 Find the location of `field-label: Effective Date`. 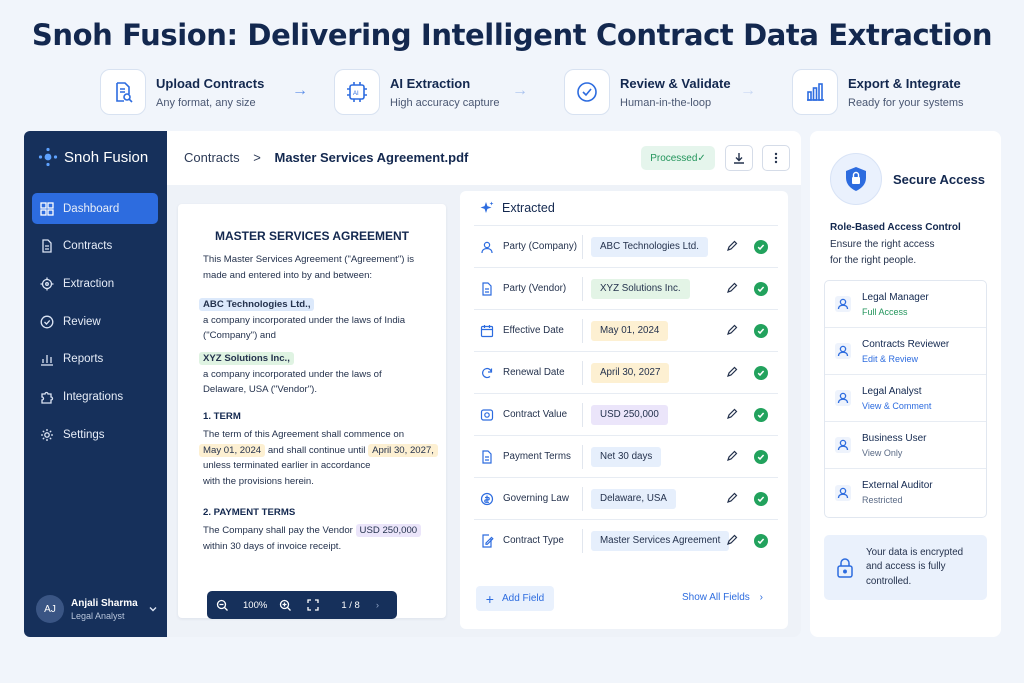

field-label: Effective Date is located at coordinates (528, 331).